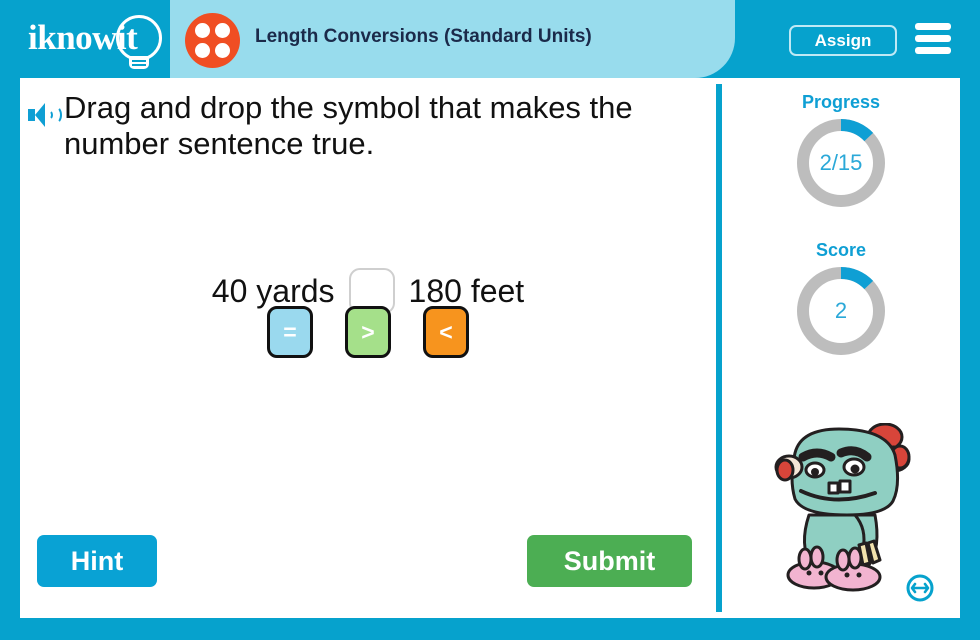 This screenshot has width=980, height=640. What do you see at coordinates (841, 250) in the screenshot?
I see `score-label: Score` at bounding box center [841, 250].